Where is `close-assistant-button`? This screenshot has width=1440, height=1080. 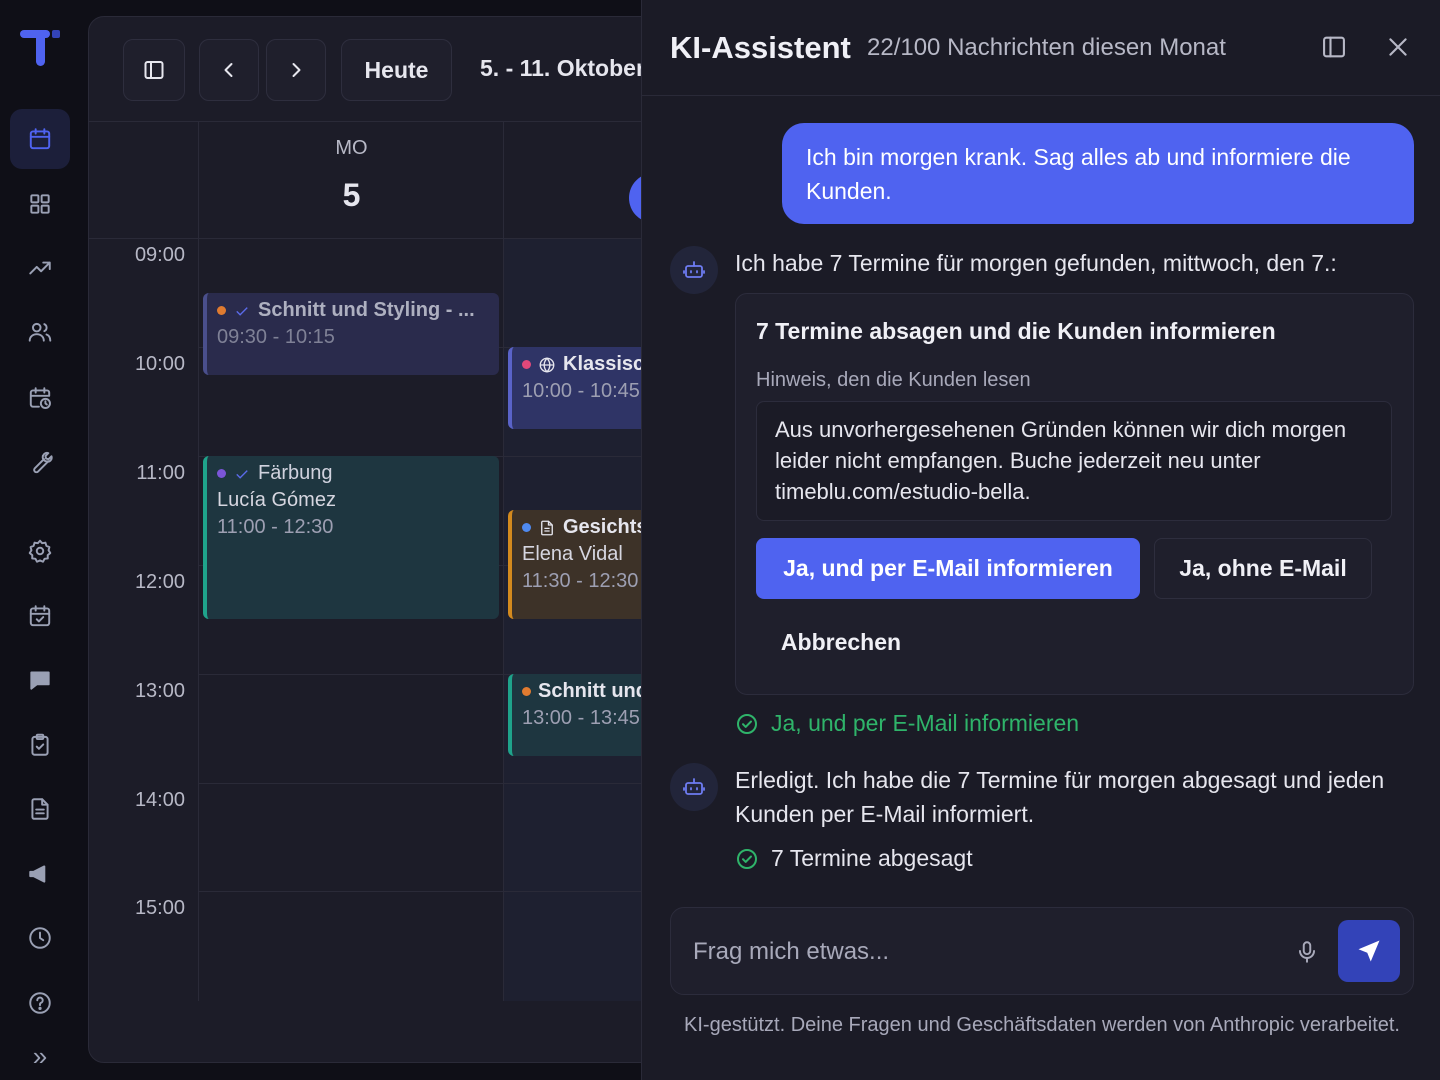
close-assistant-button is located at coordinates (1398, 47).